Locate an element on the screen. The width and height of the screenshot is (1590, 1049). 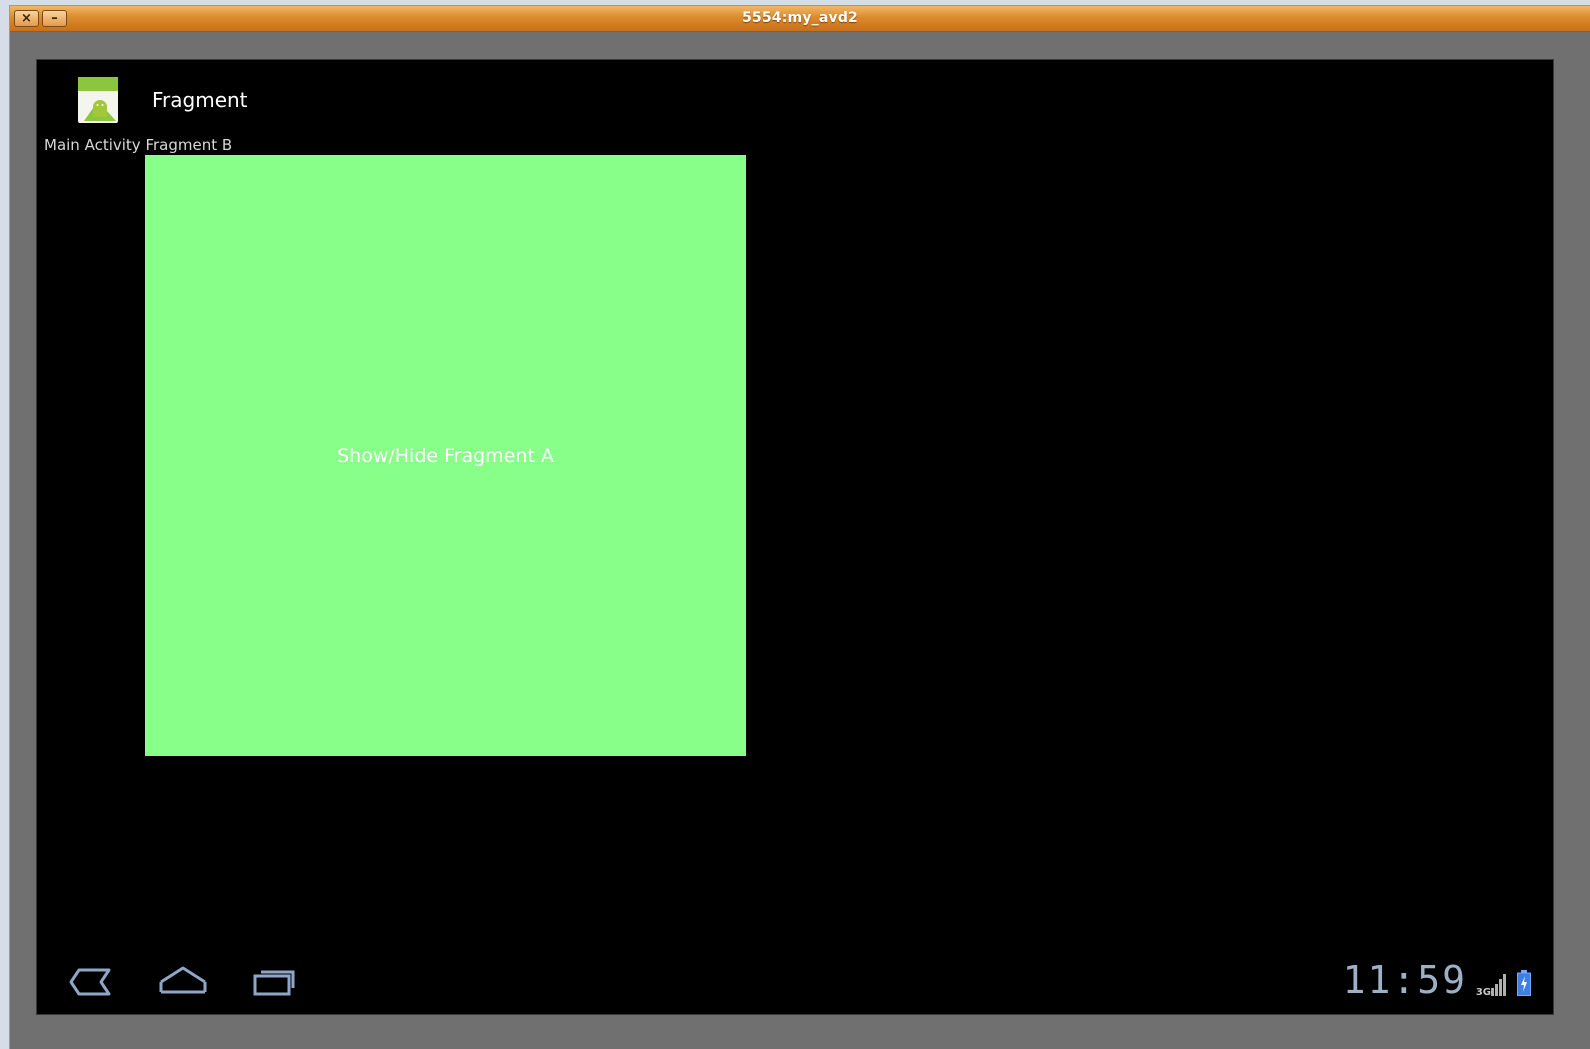
app-title: Fragment is located at coordinates (200, 100).